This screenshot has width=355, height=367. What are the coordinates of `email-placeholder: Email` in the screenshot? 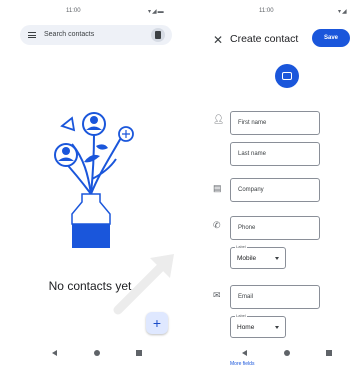 It's located at (246, 297).